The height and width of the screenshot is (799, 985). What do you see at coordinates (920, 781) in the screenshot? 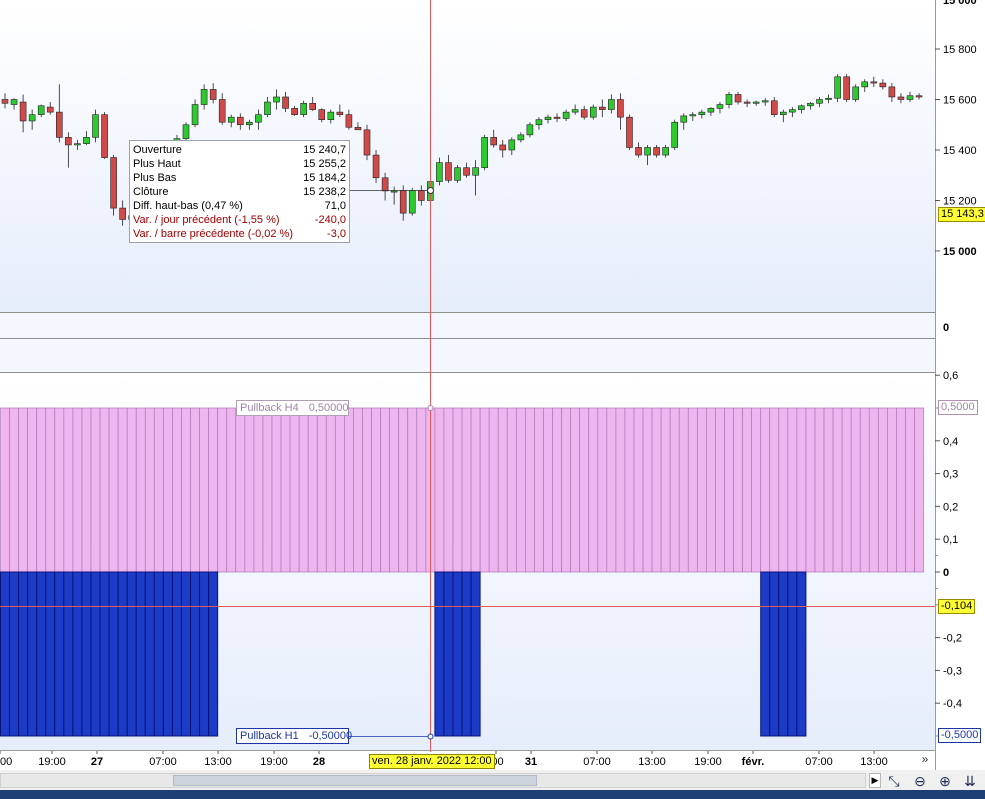
I see `zoom-out-icon: ⊖` at bounding box center [920, 781].